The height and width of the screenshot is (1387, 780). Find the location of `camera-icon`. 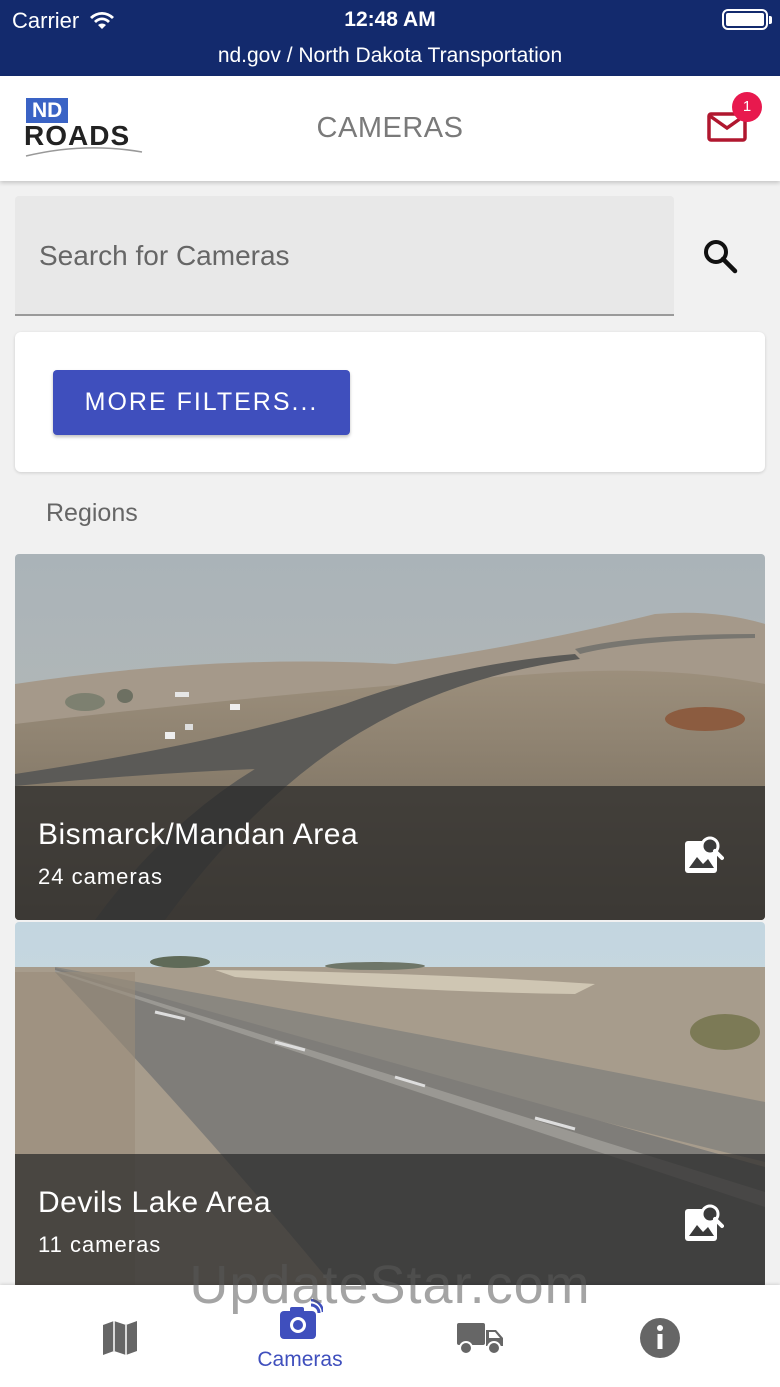

camera-icon is located at coordinates (301, 1319).